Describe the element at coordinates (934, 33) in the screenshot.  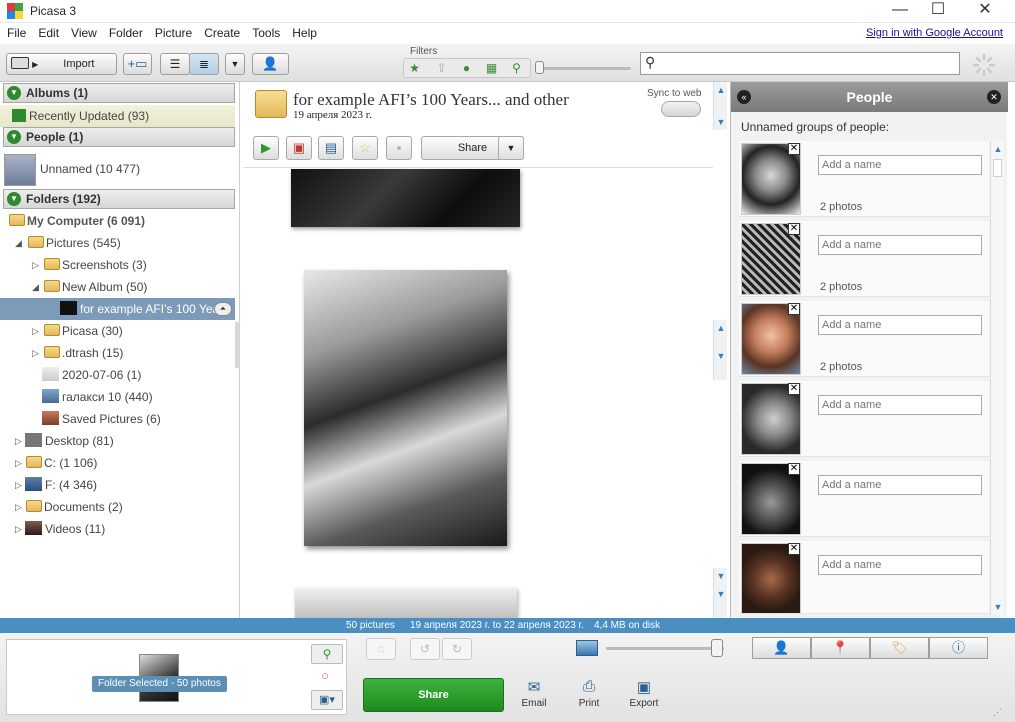
I see `sign-in-link: Sign in with Google Account` at that location.